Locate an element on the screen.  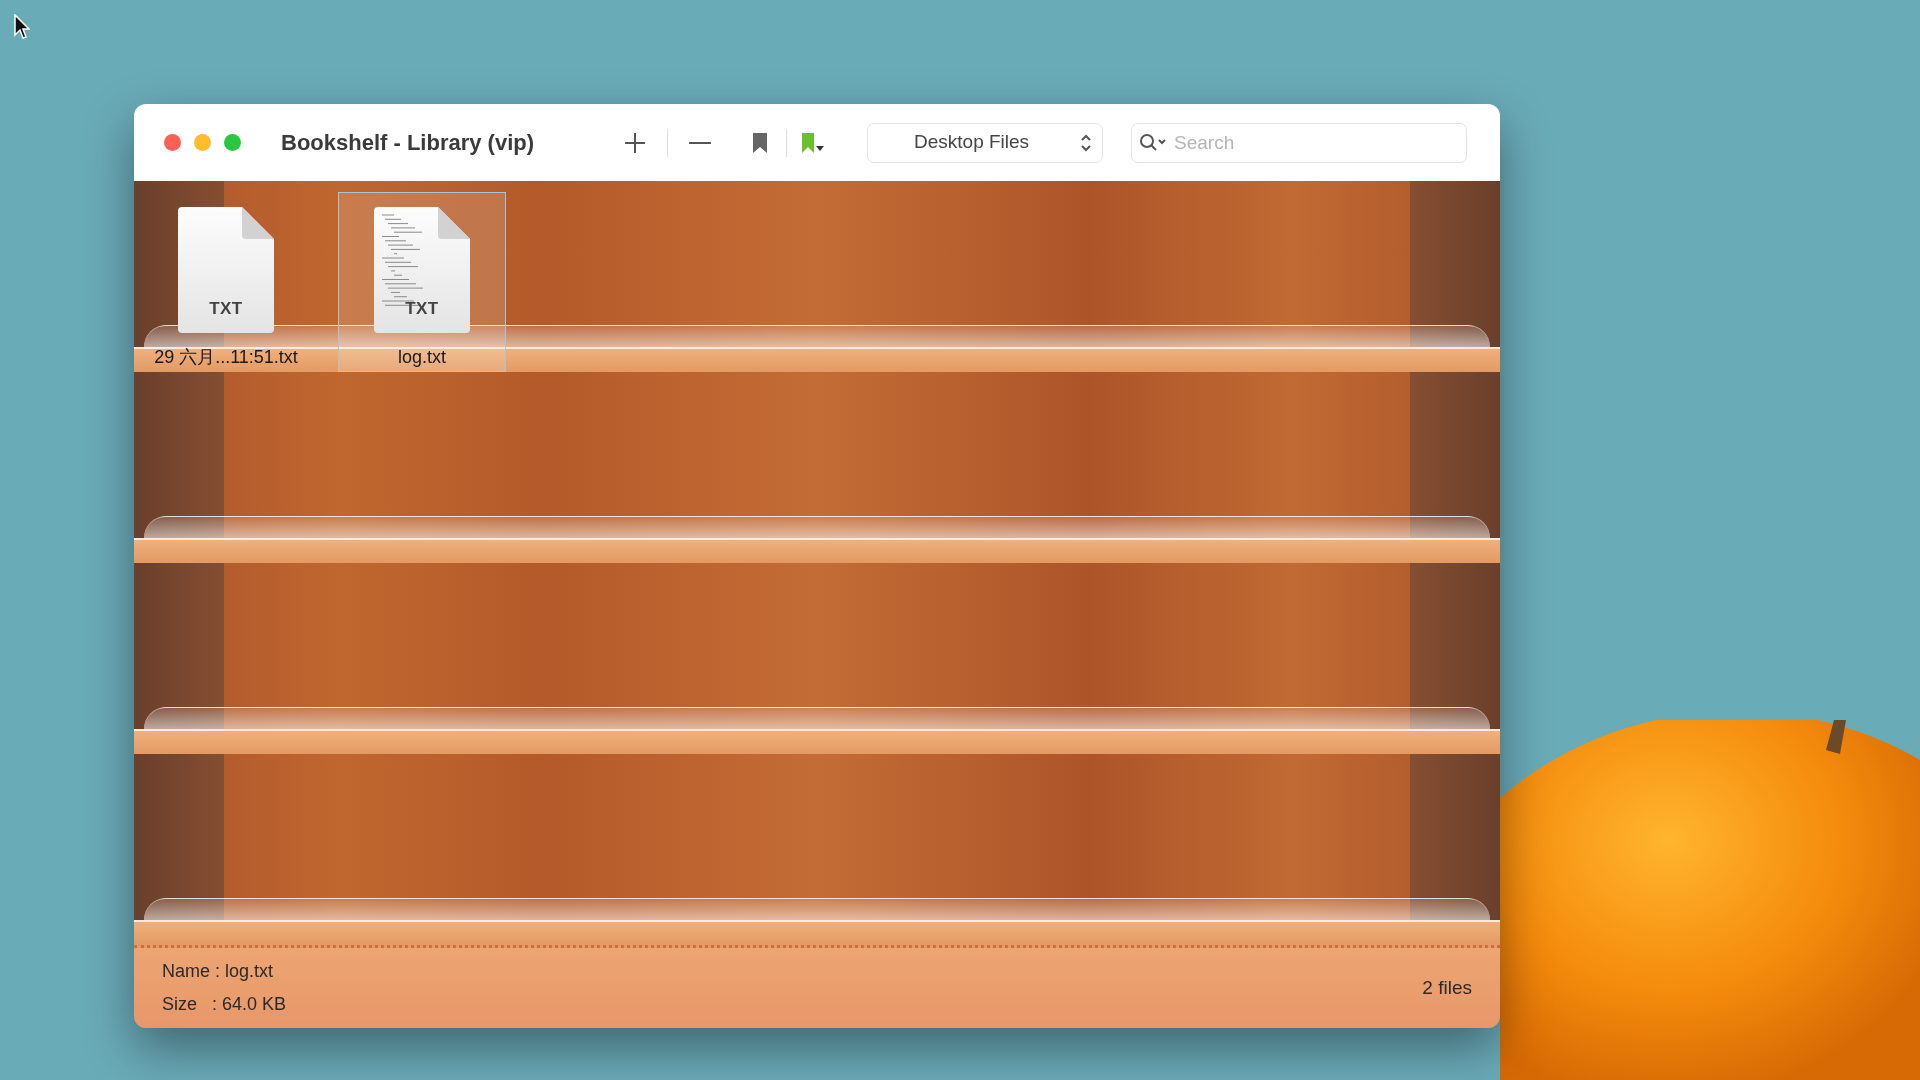
minus-icon is located at coordinates (700, 142).